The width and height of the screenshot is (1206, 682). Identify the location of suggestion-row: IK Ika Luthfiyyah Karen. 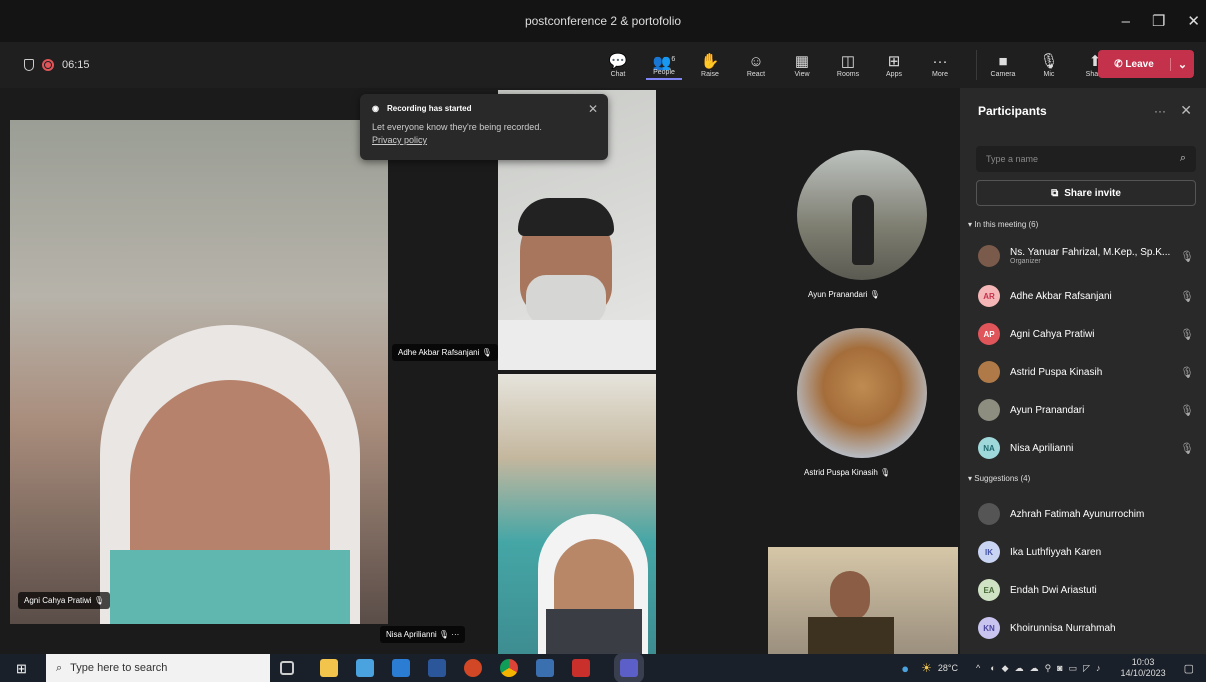
(1088, 552).